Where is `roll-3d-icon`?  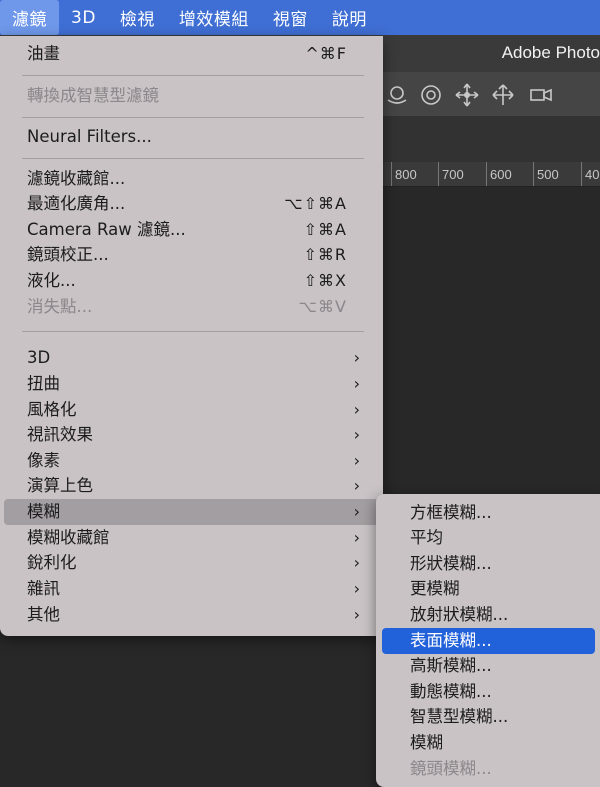
roll-3d-icon is located at coordinates (431, 95).